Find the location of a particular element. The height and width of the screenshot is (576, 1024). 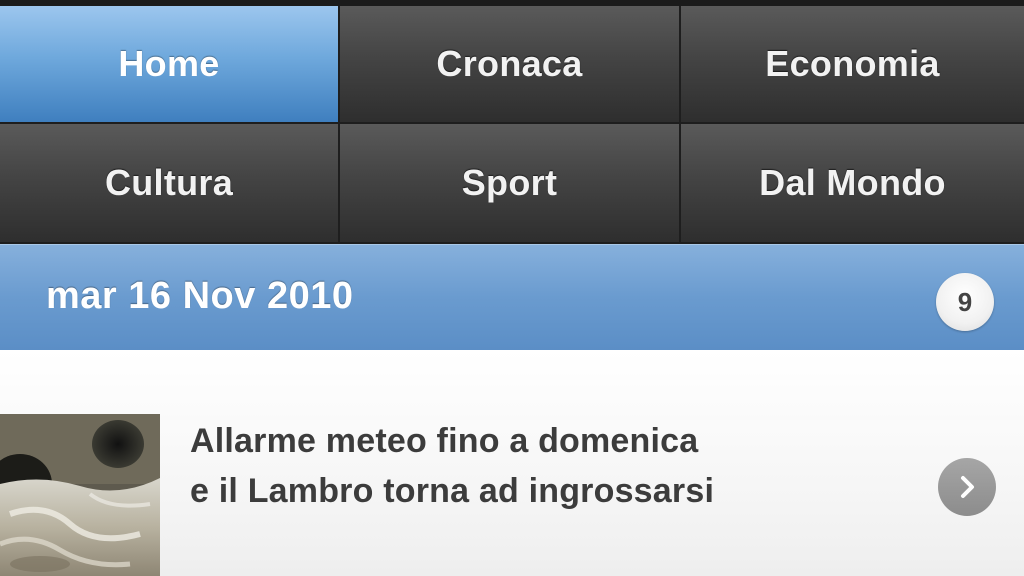

tab-sport: Sport is located at coordinates (510, 184).